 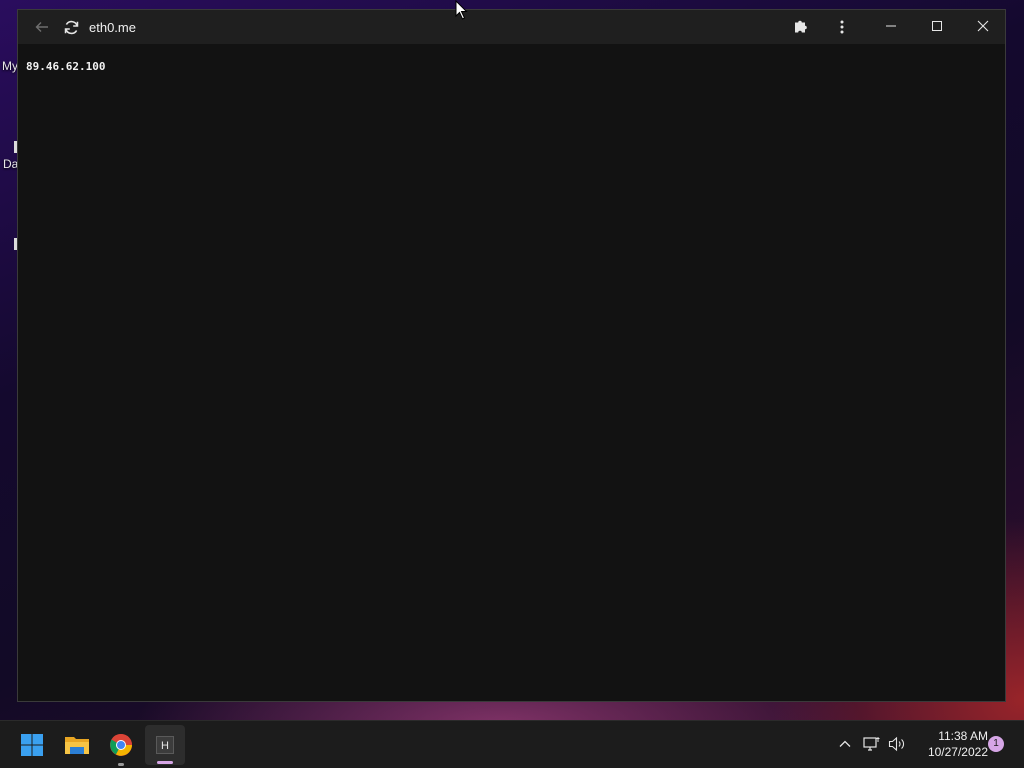 I want to click on arrow-left-icon, so click(x=41, y=27).